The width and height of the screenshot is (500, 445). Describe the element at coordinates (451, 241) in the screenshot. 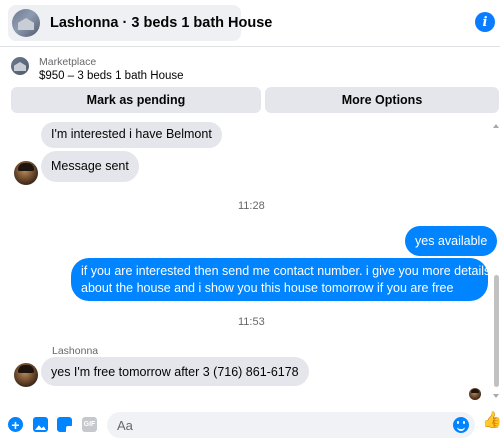

I see `outgoing-message-bubble: yes available` at that location.